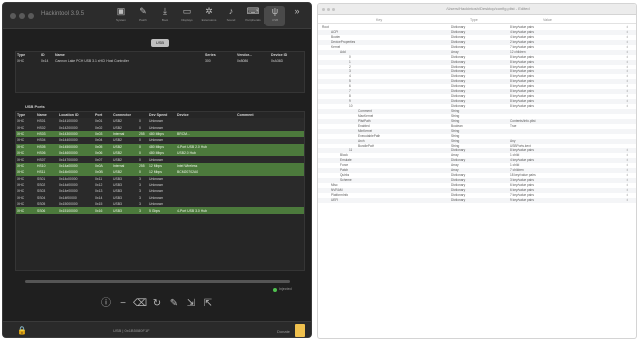  What do you see at coordinates (45, 61) in the screenshot?
I see `table-cell: 0x14` at bounding box center [45, 61].